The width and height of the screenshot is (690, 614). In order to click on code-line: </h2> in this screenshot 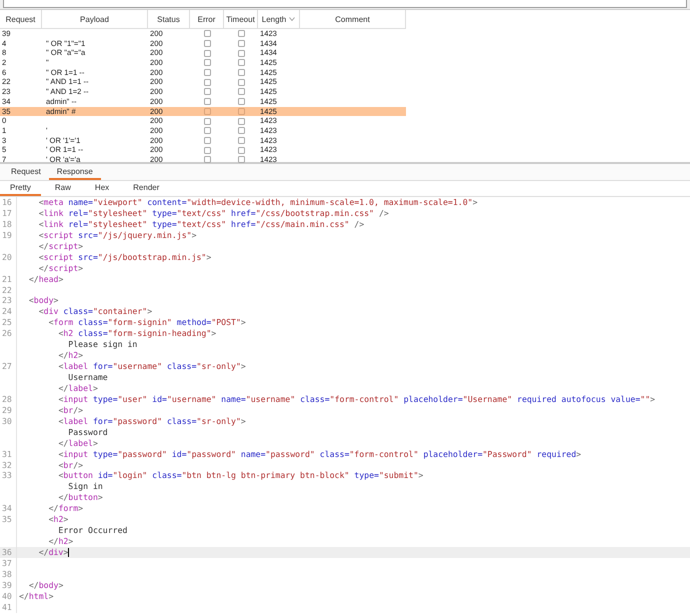, I will do `click(61, 542)`.